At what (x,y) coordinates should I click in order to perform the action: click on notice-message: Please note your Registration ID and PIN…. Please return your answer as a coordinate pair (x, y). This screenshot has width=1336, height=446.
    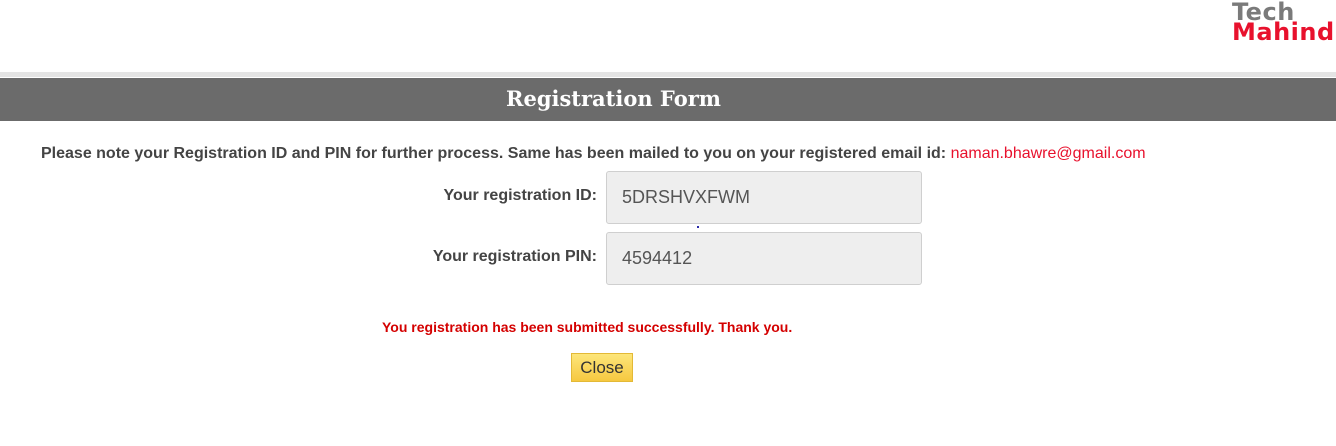
    Looking at the image, I should click on (494, 153).